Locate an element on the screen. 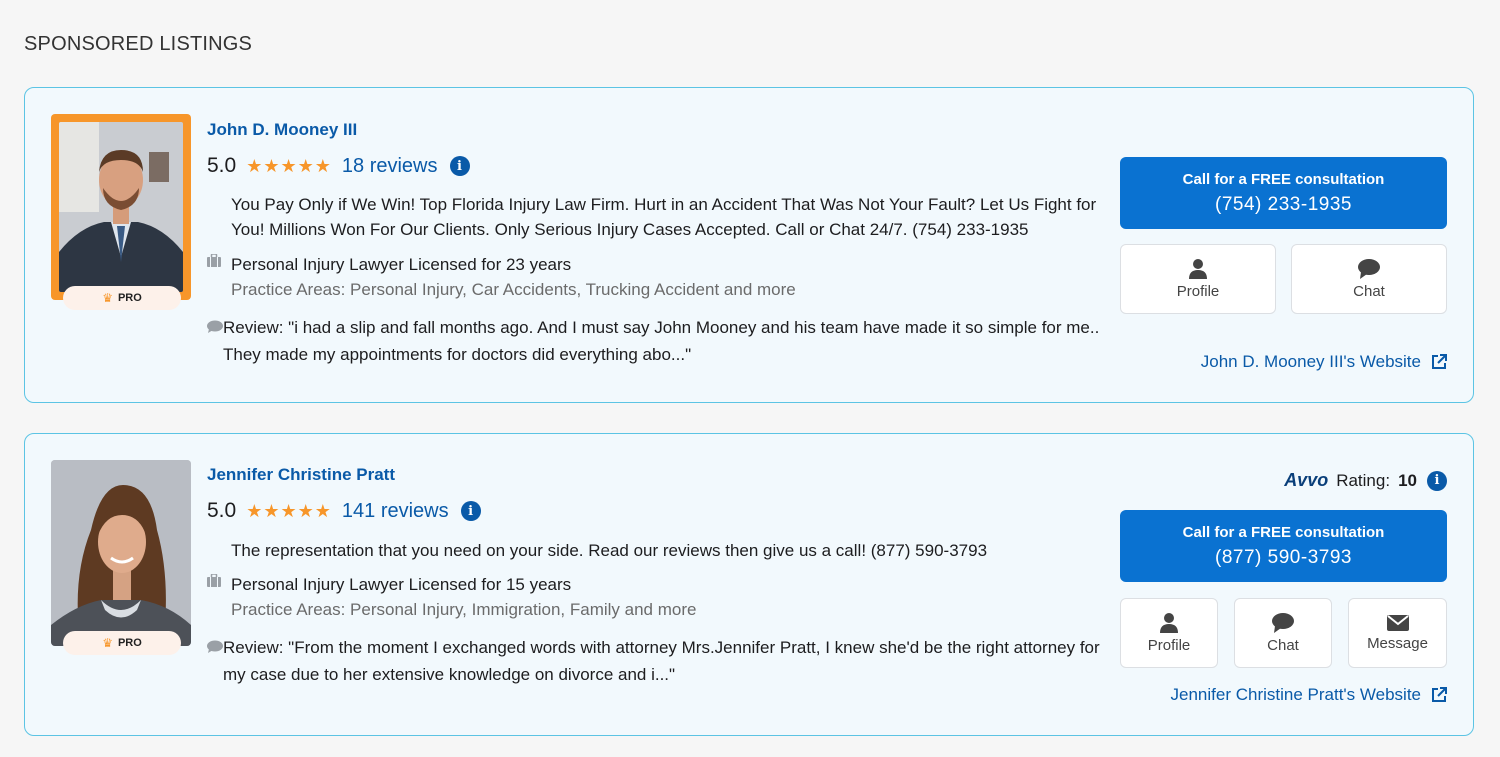 This screenshot has height=757, width=1500. lawyer-name: John D. Mooney III is located at coordinates (282, 130).